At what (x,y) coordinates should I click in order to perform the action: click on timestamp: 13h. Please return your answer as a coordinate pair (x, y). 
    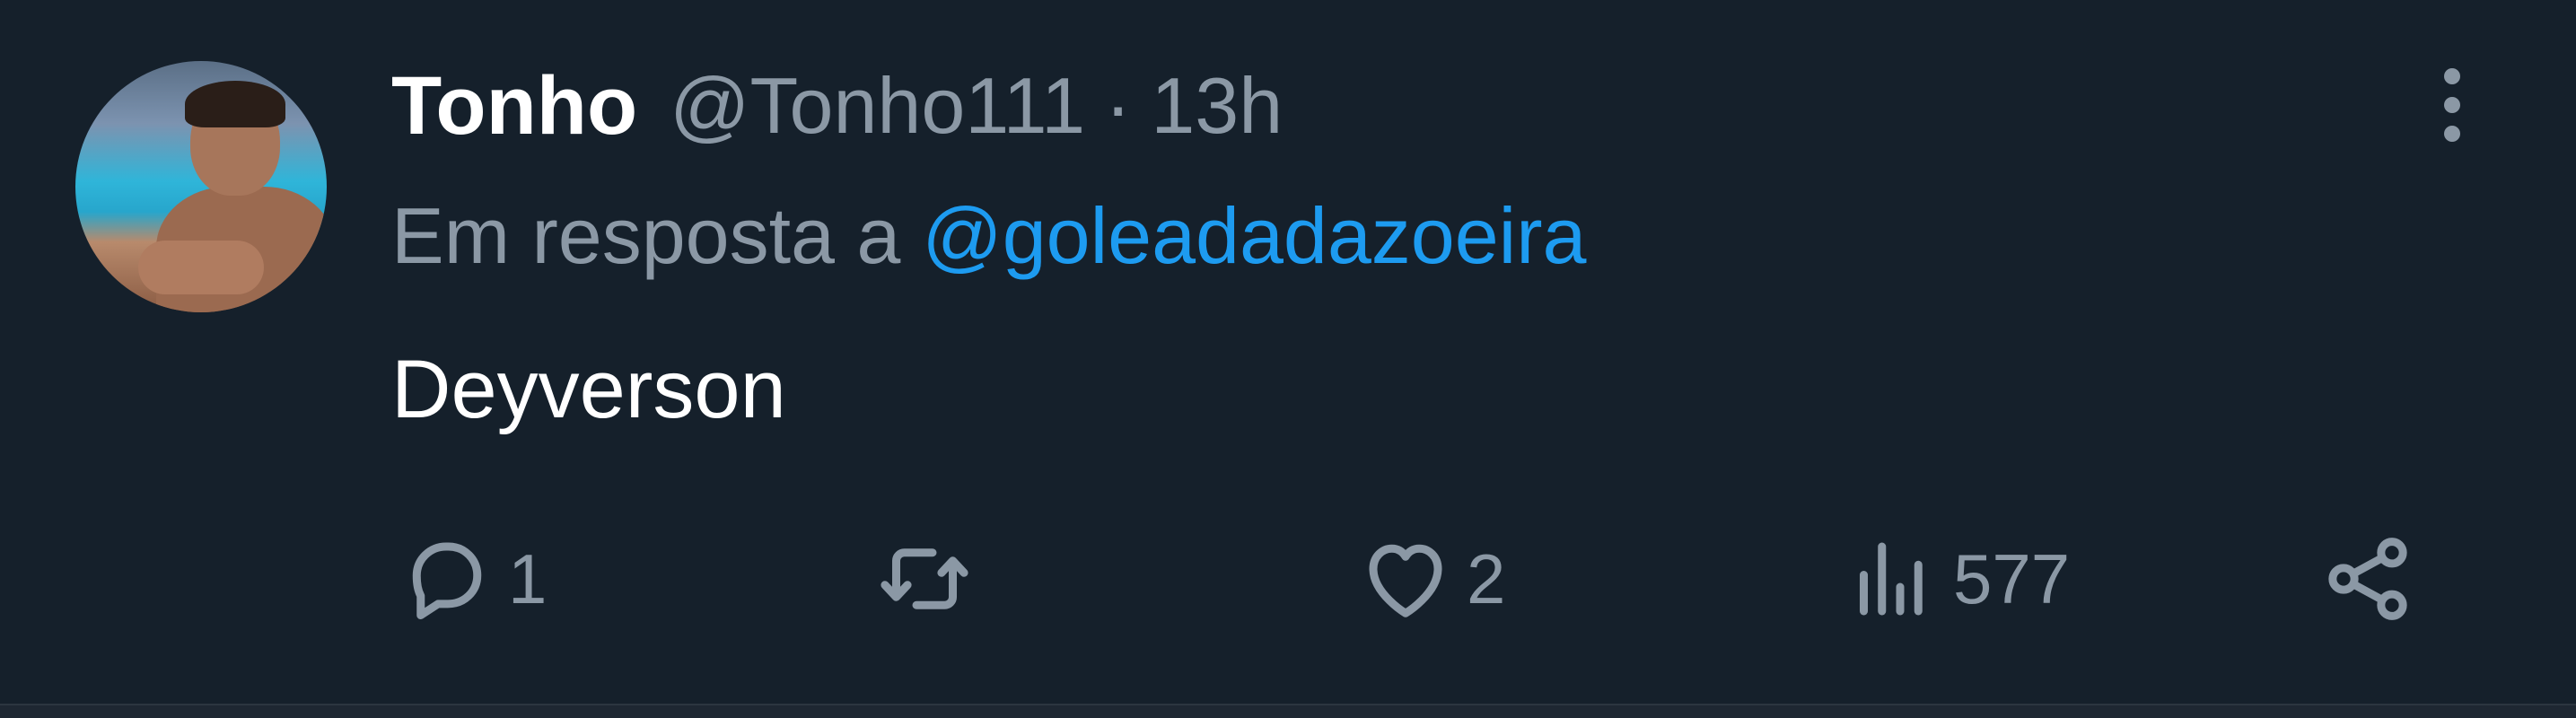
    Looking at the image, I should click on (1217, 106).